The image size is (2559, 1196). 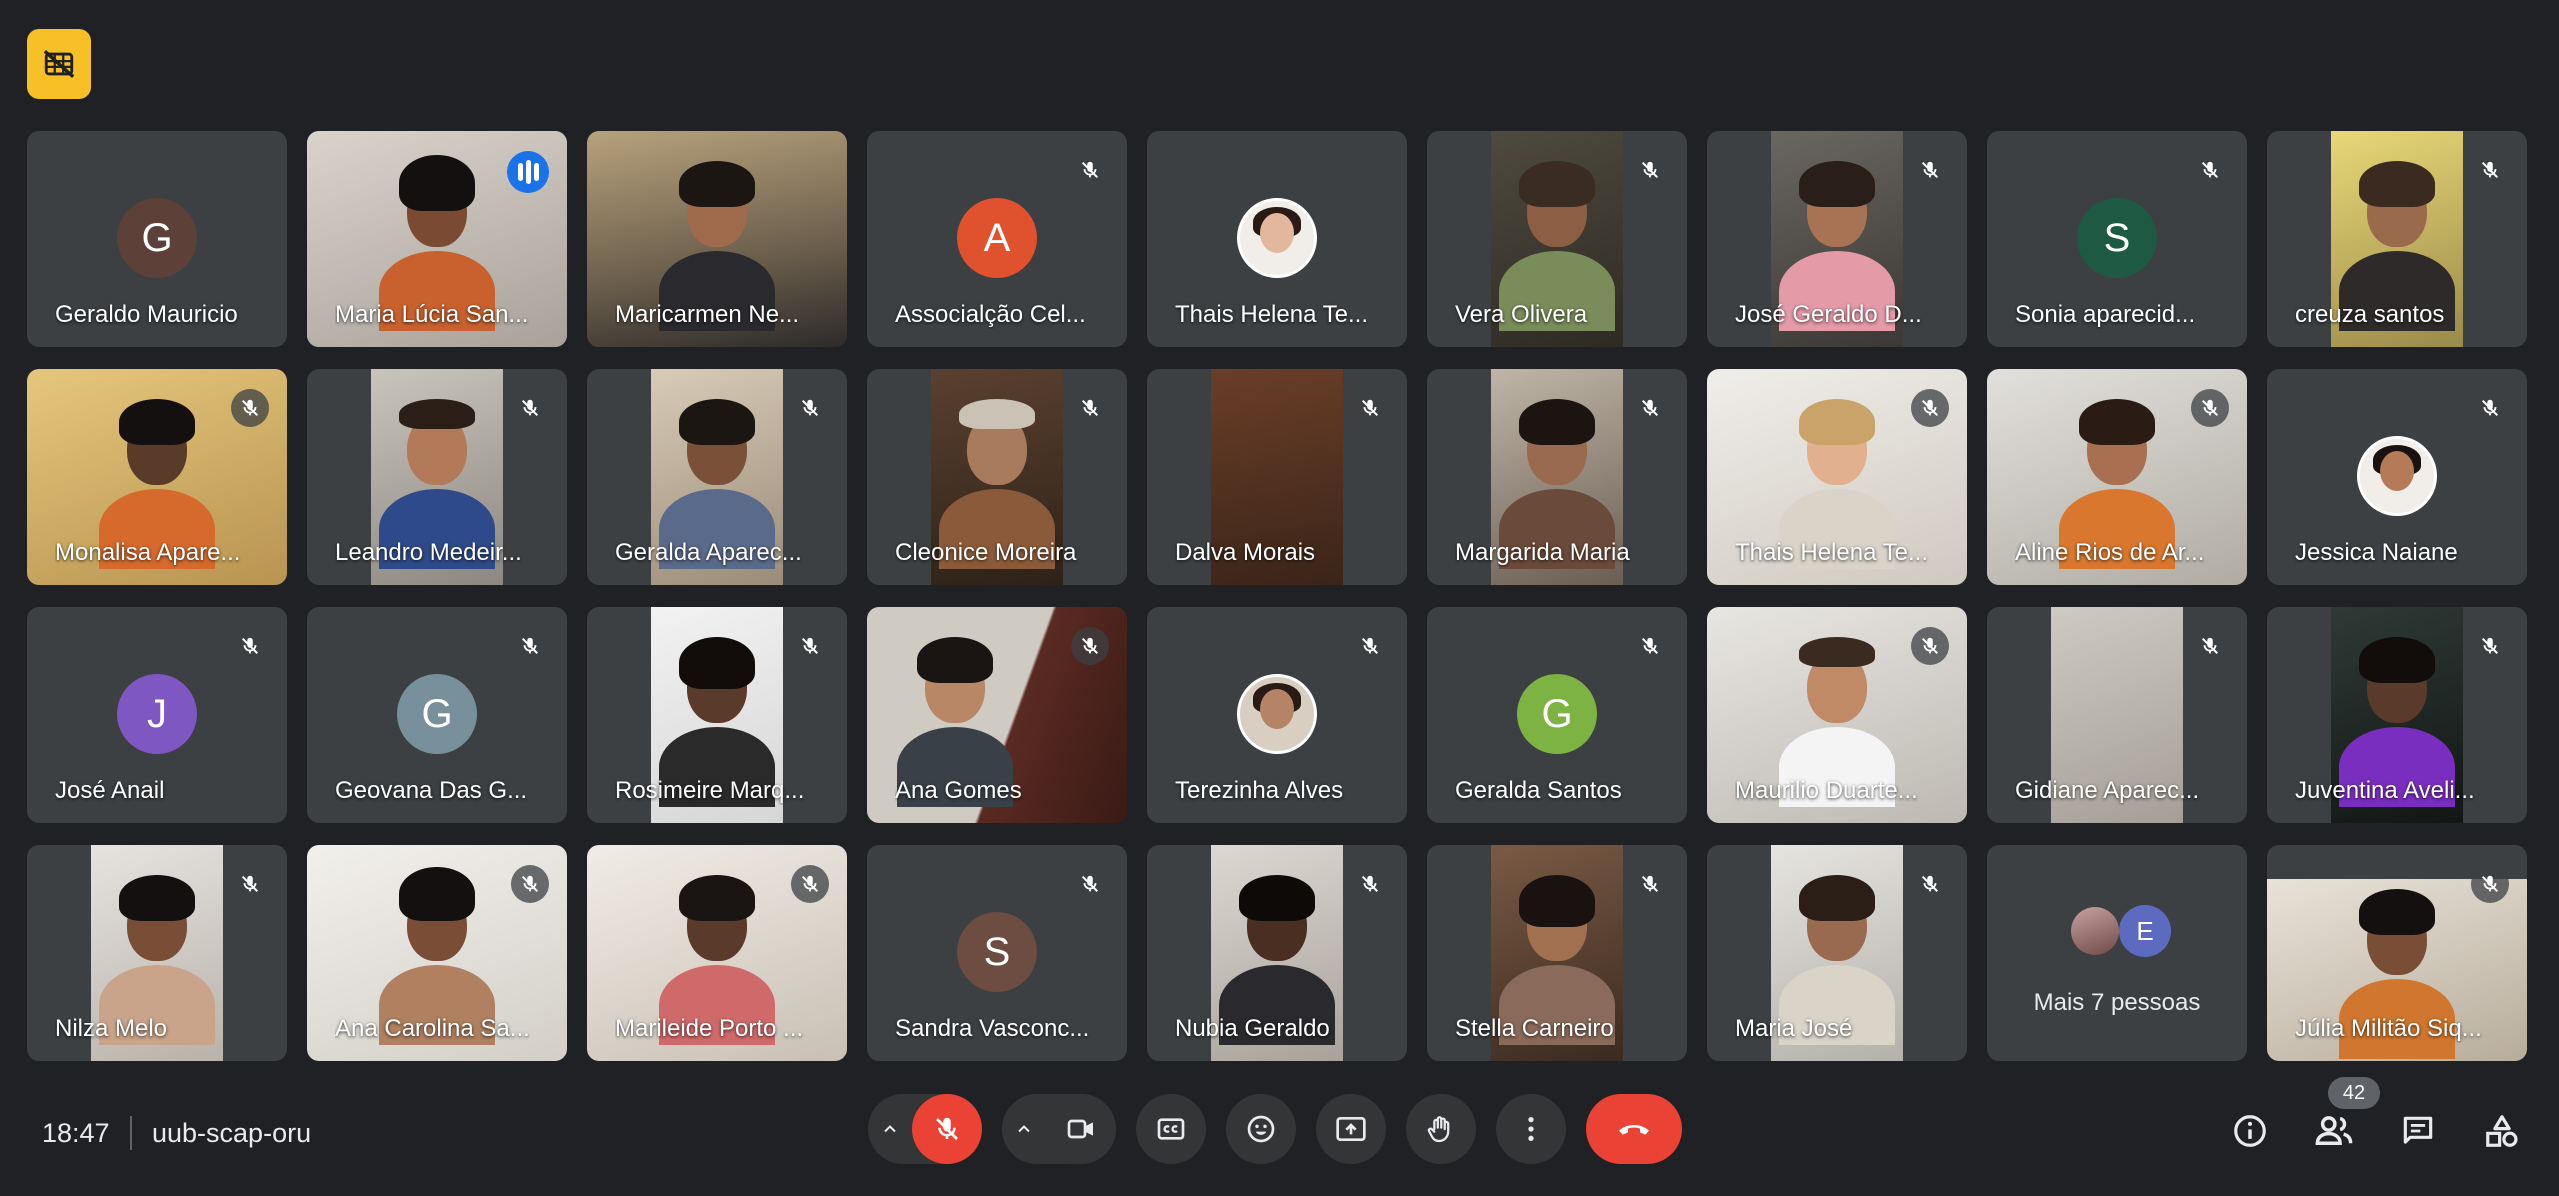 I want to click on no-camera-badge, so click(x=59, y=64).